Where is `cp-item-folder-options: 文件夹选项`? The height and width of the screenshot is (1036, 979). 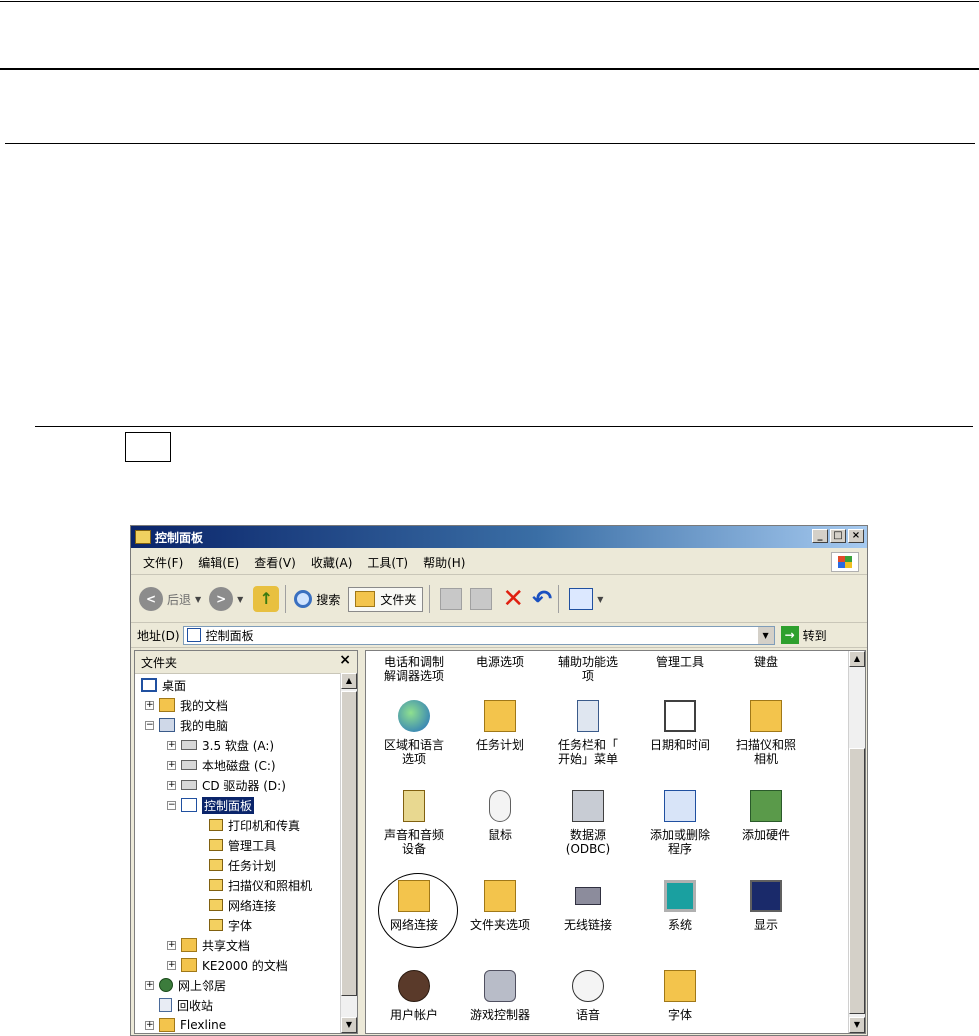 cp-item-folder-options: 文件夹选项 is located at coordinates (500, 904).